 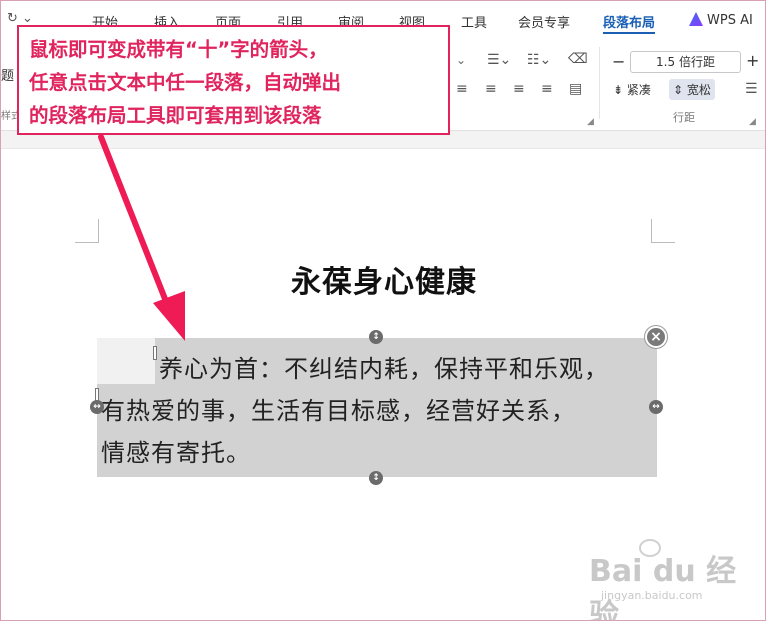 What do you see at coordinates (141, 237) in the screenshot?
I see `annotation-arrow` at bounding box center [141, 237].